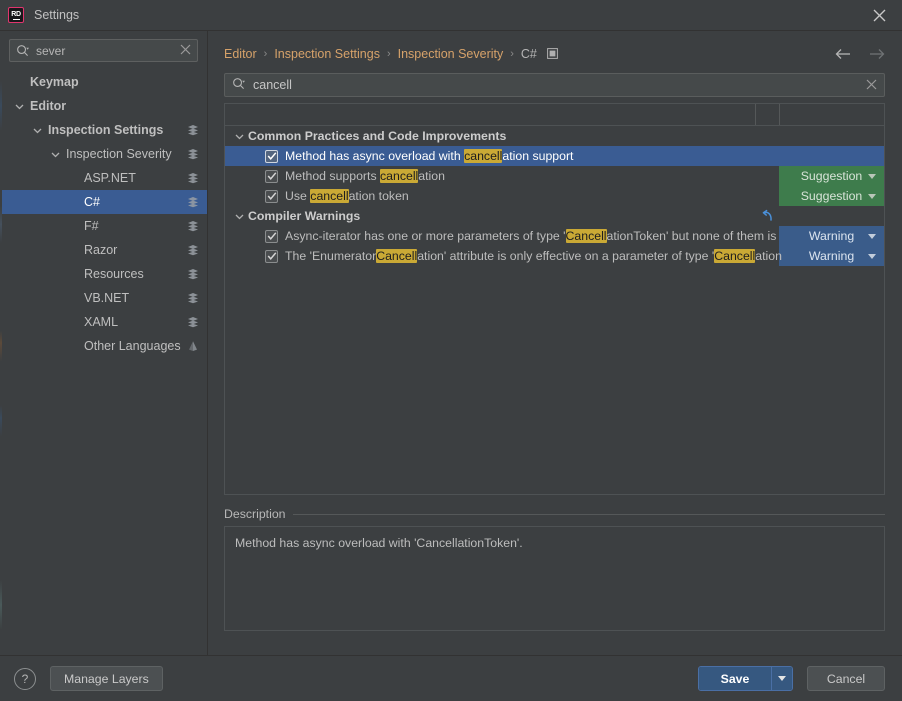 The height and width of the screenshot is (701, 902). Describe the element at coordinates (106, 678) in the screenshot. I see `manage-layers-button: Manage Layers` at that location.